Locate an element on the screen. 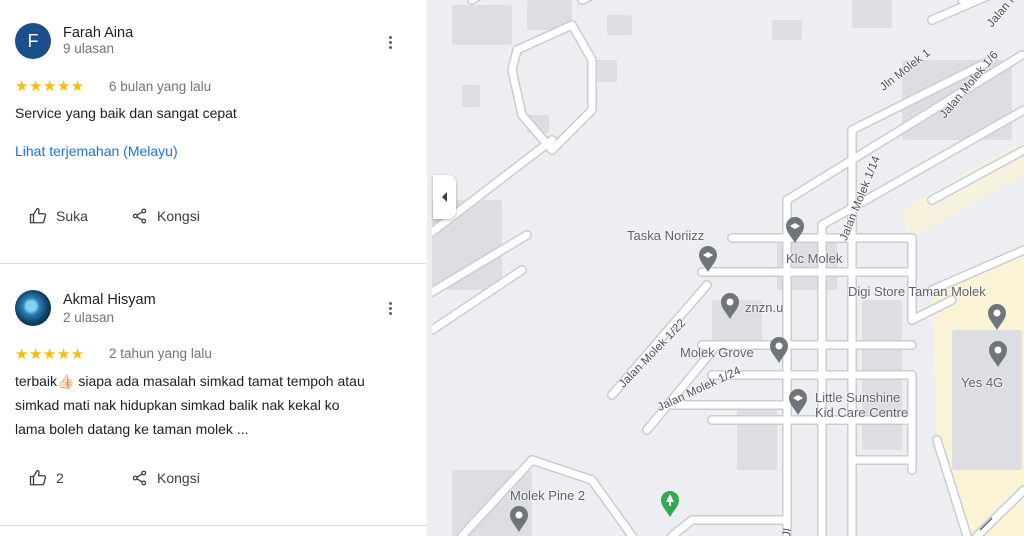 The image size is (1024, 536). review-time: 2 tahun yang lalu is located at coordinates (160, 353).